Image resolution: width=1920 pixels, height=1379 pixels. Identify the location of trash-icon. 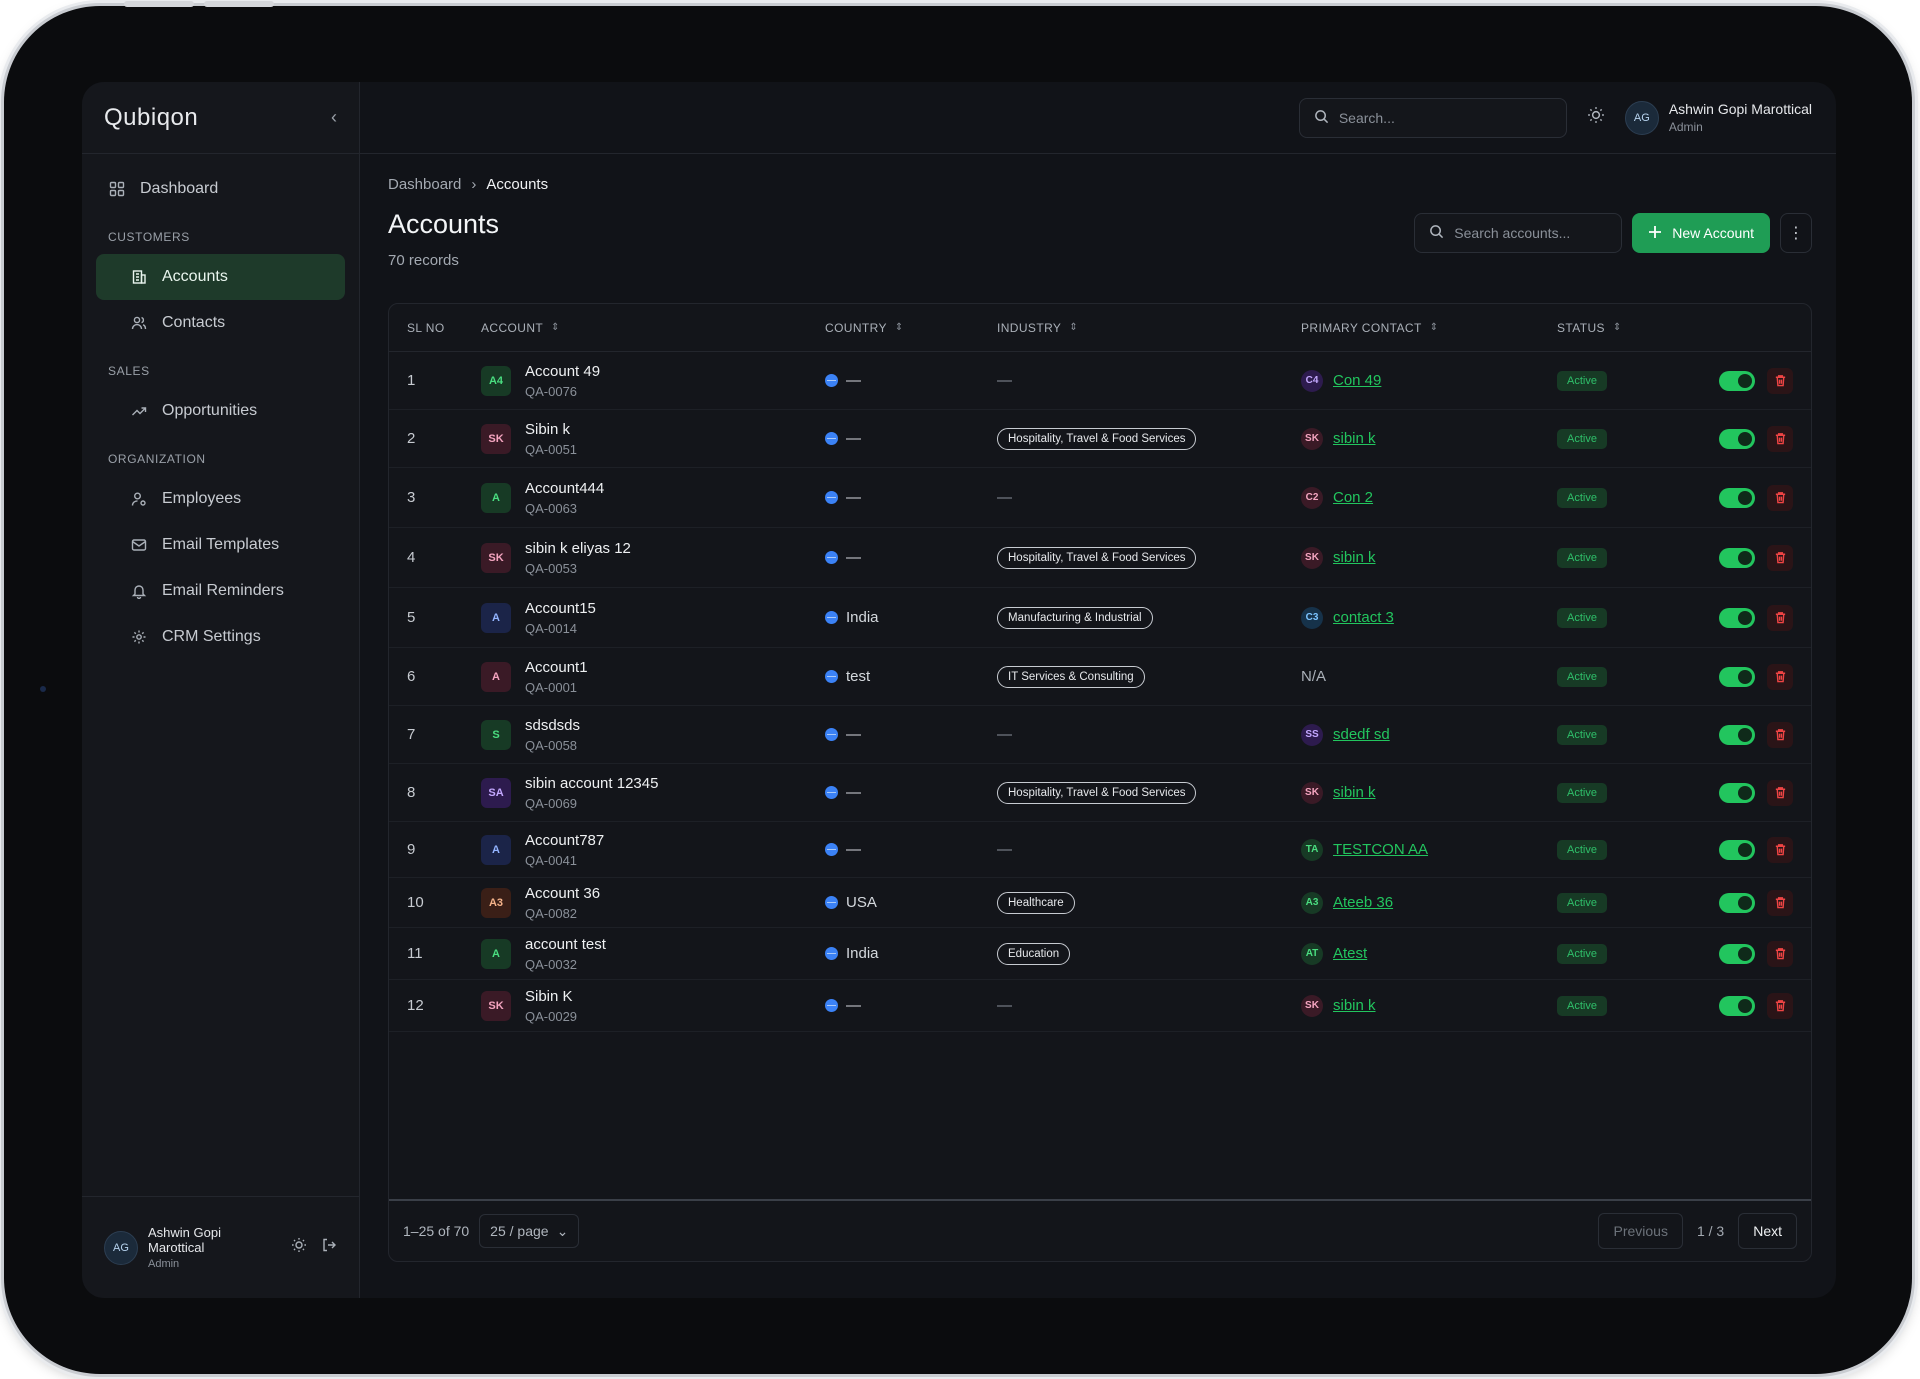
(1780, 498).